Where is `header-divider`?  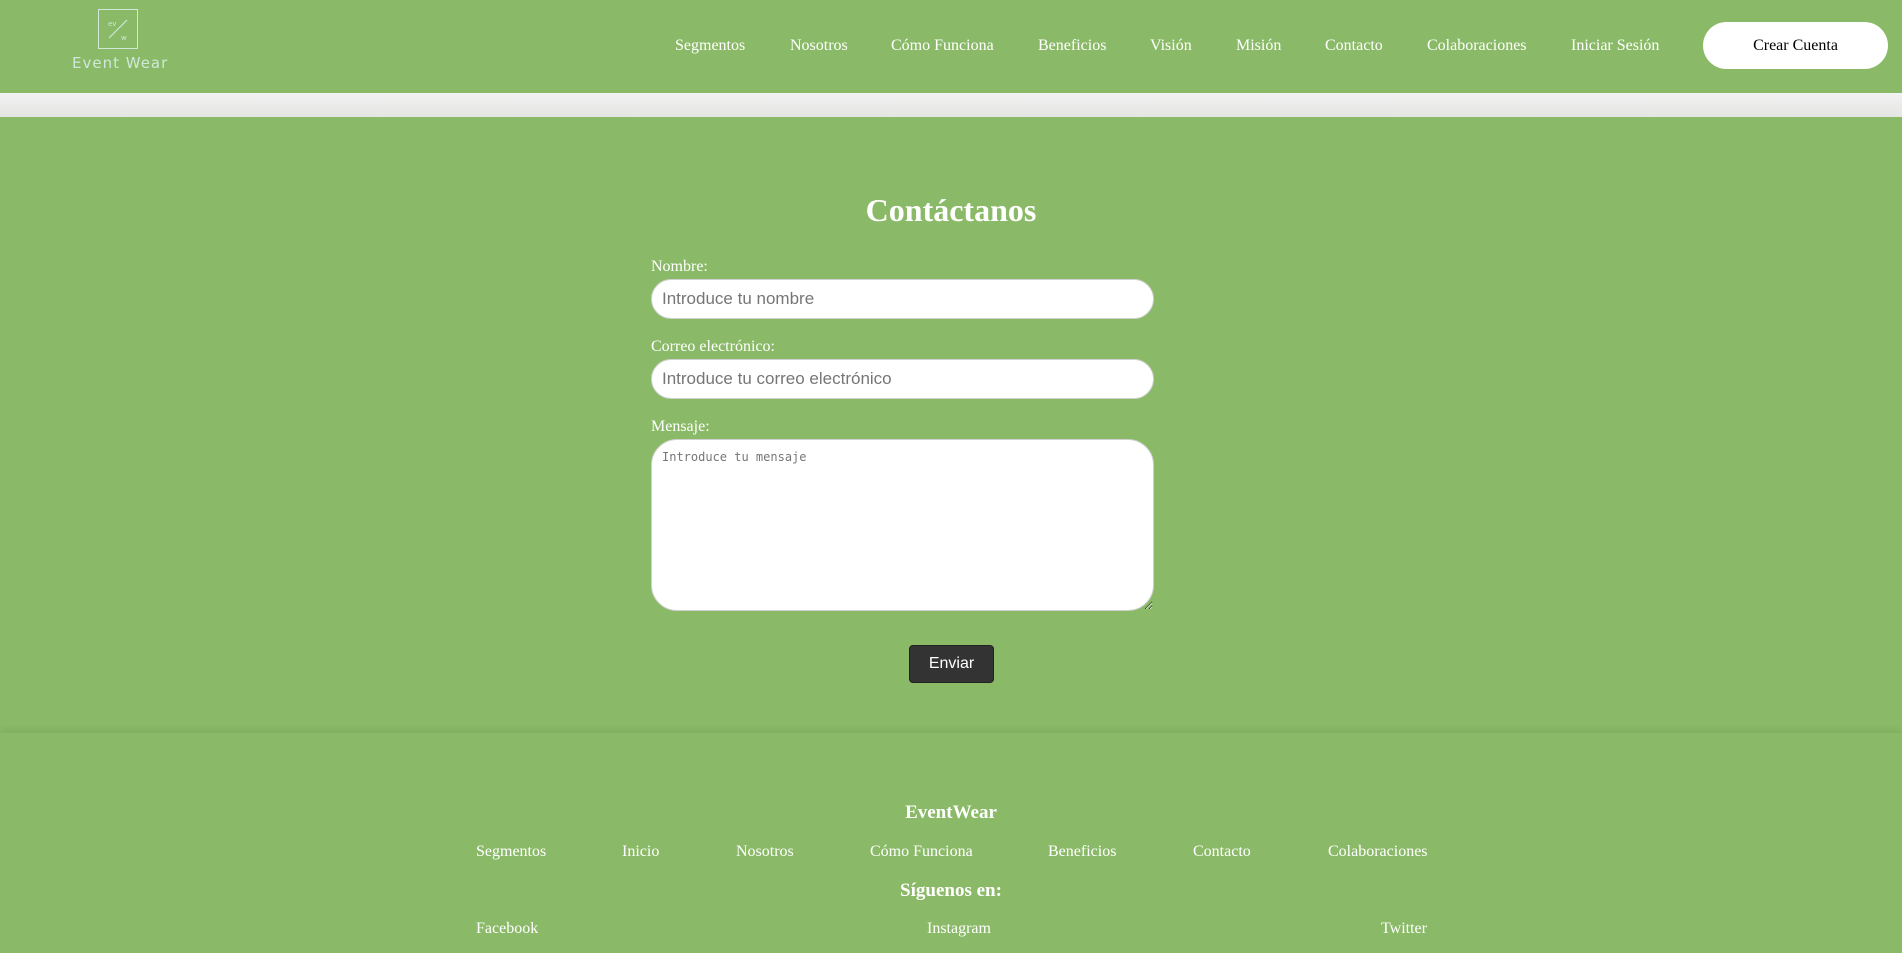
header-divider is located at coordinates (951, 105).